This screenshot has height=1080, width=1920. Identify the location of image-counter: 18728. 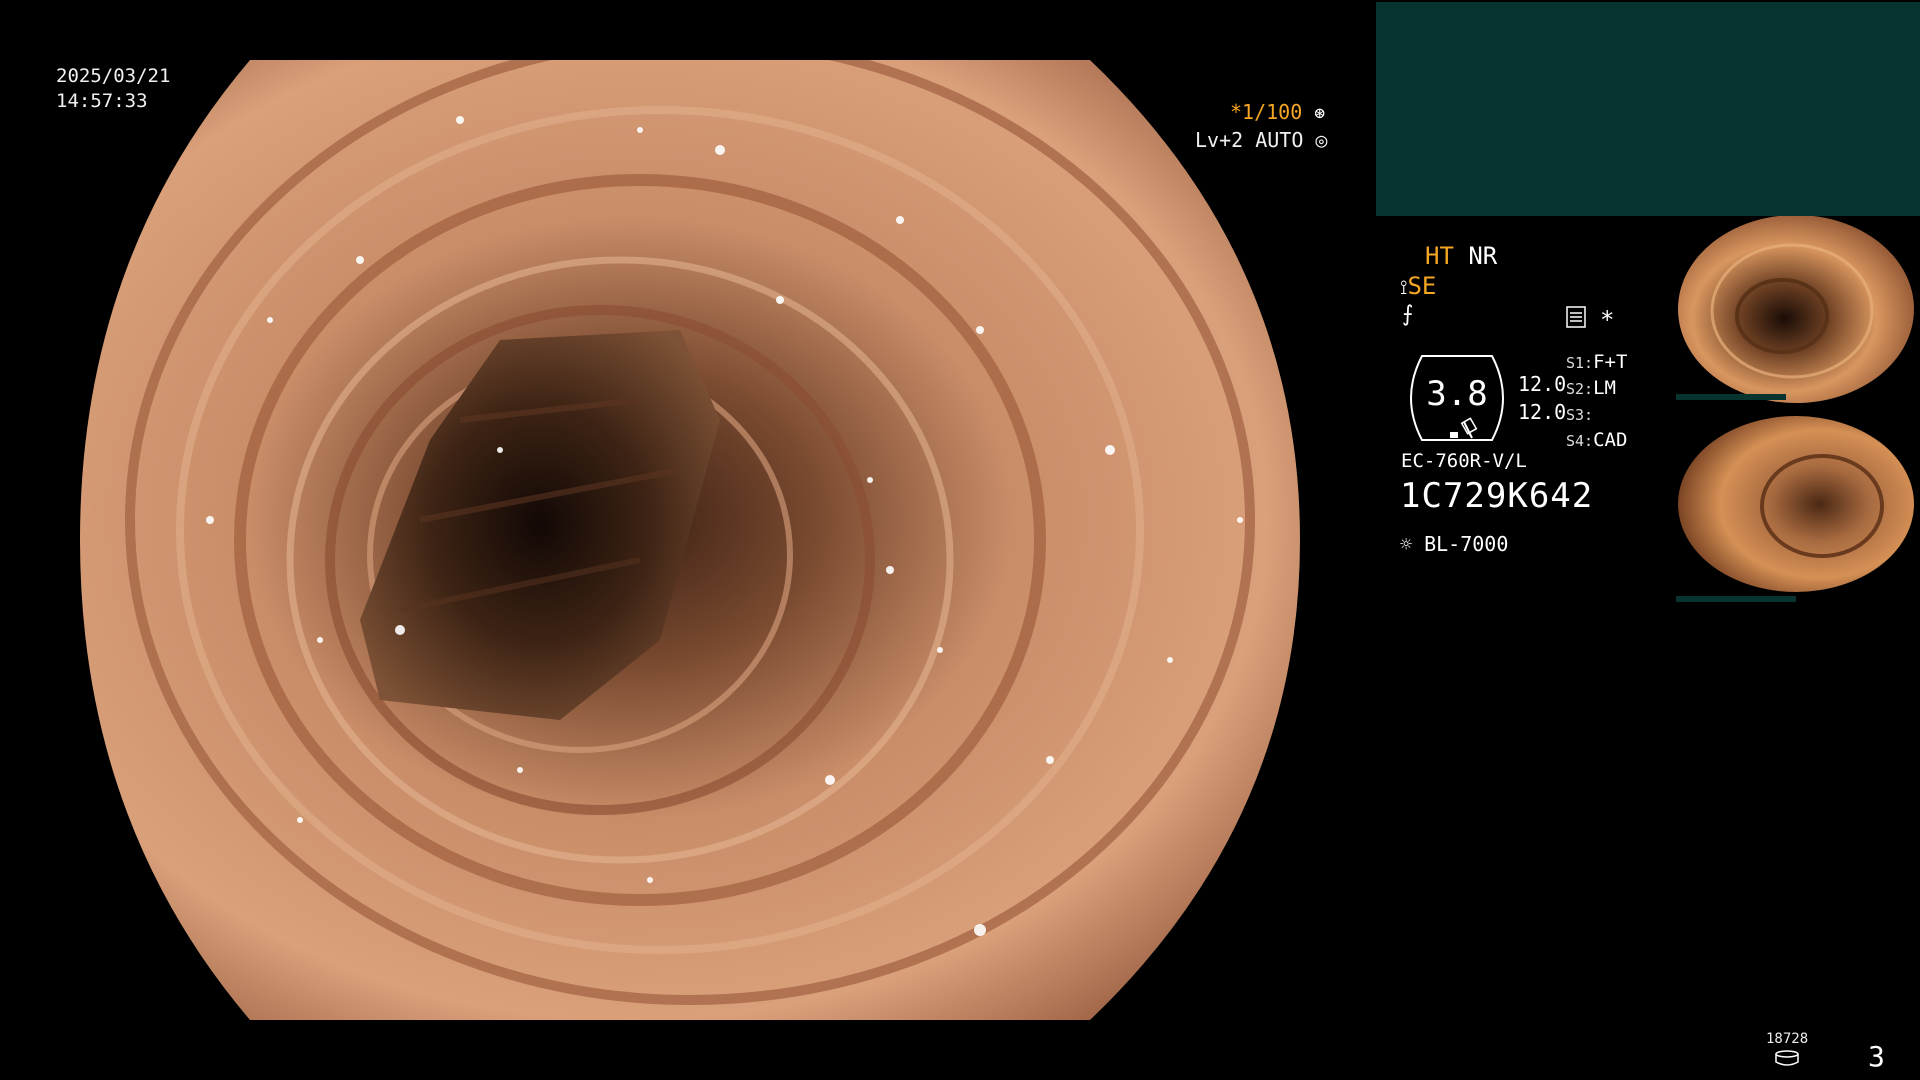
(1787, 1039).